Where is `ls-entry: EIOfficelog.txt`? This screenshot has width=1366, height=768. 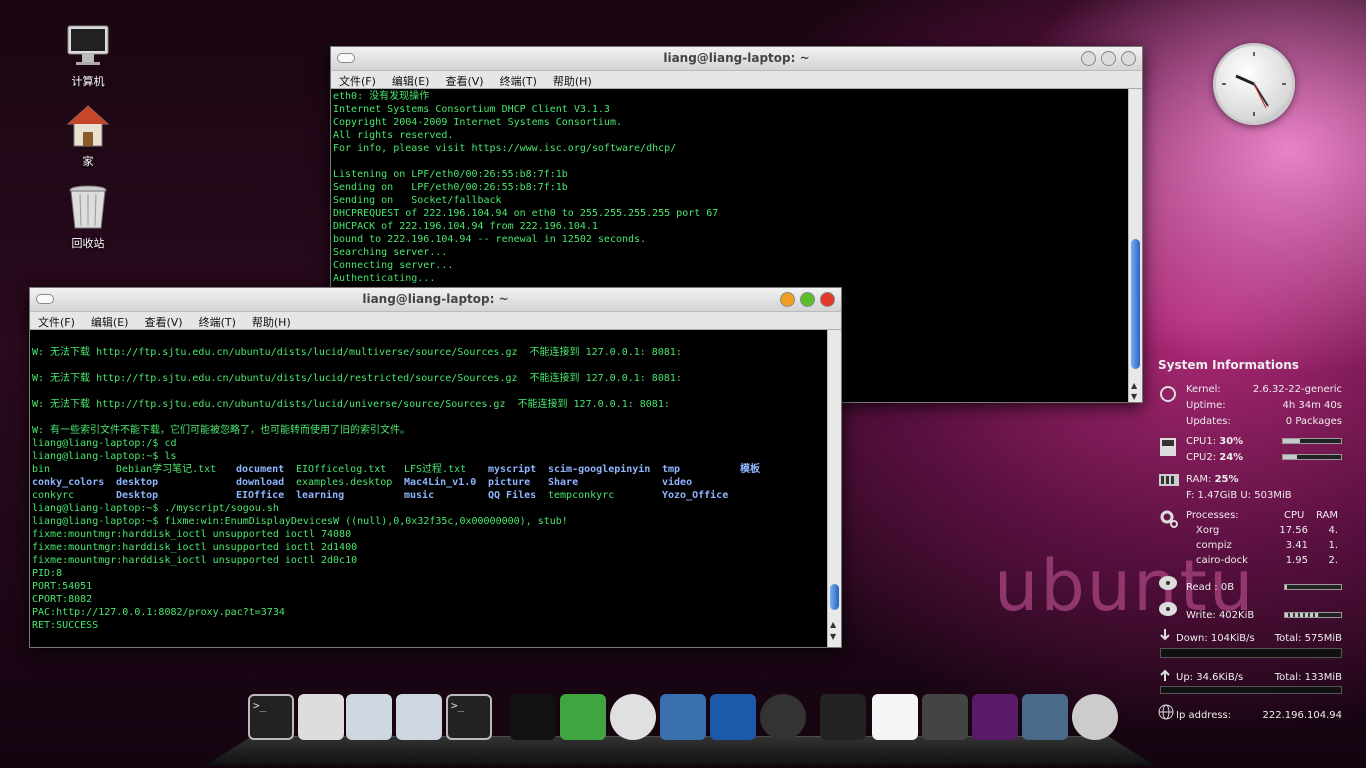
ls-entry: EIOfficelog.txt is located at coordinates (341, 469).